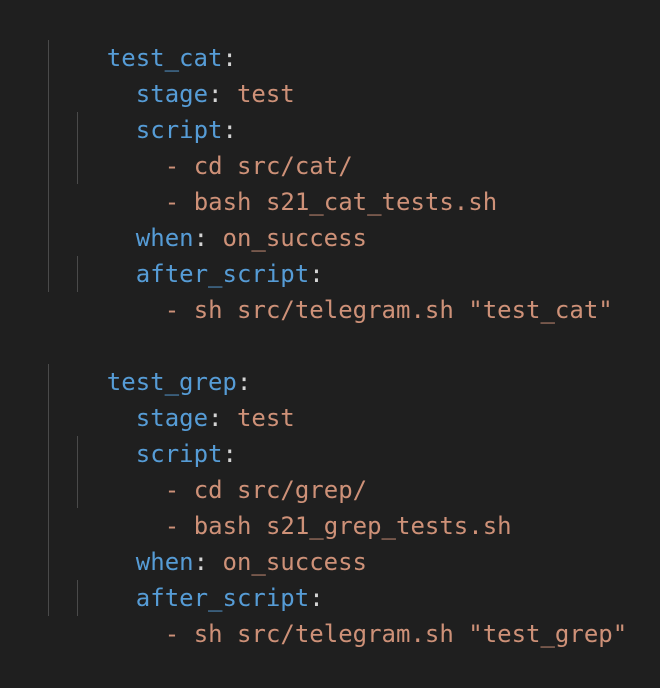 Image resolution: width=660 pixels, height=688 pixels. I want to click on after-script-item: sh src/telegram.sh "test_cat", so click(403, 310).